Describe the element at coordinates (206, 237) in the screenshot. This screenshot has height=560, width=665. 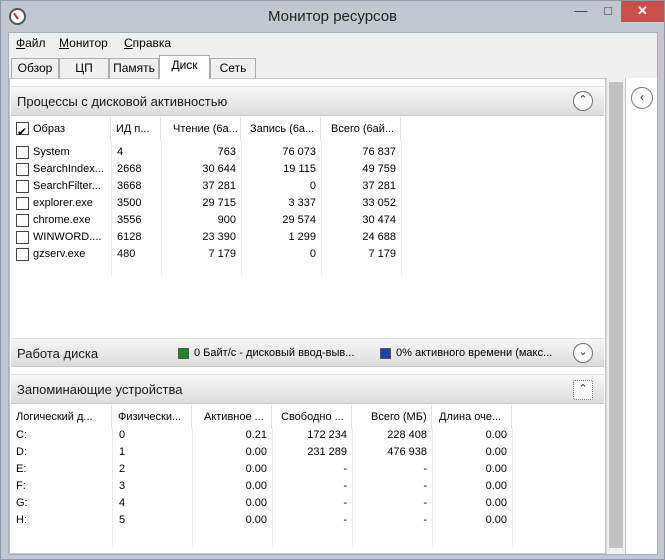
I see `table-row: WINWORD.... 6128 23 390 1 299 24 688` at that location.